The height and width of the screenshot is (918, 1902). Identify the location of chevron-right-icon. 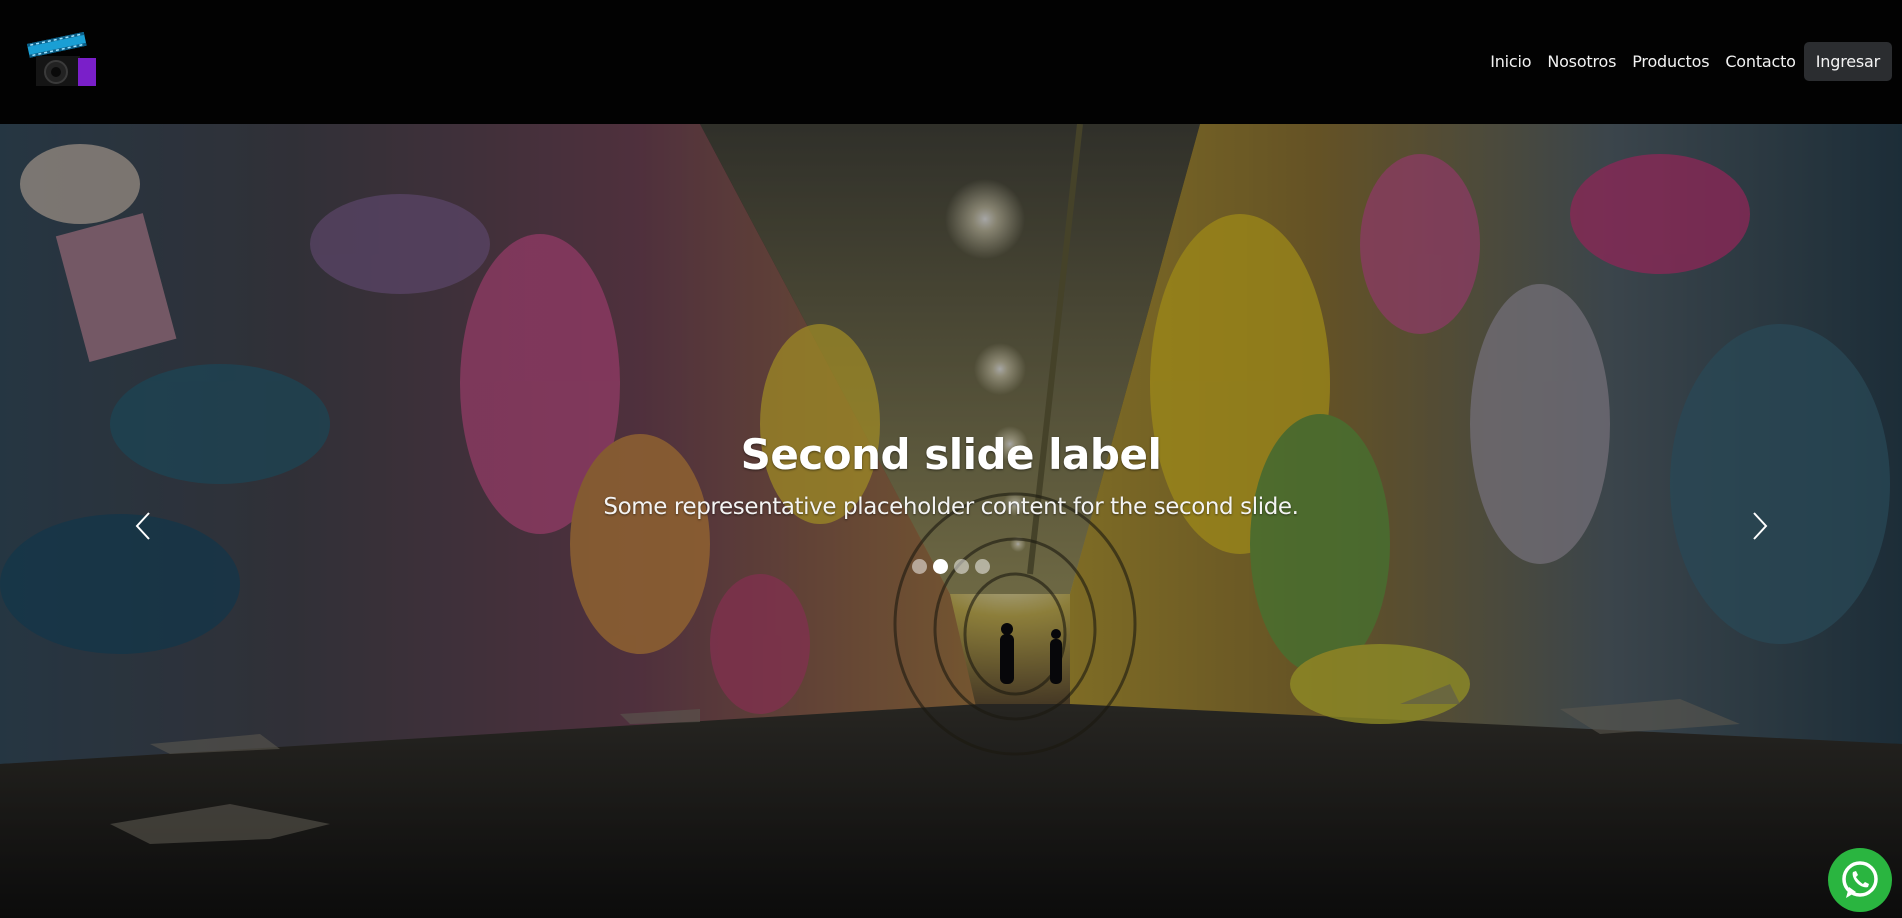
(1760, 526).